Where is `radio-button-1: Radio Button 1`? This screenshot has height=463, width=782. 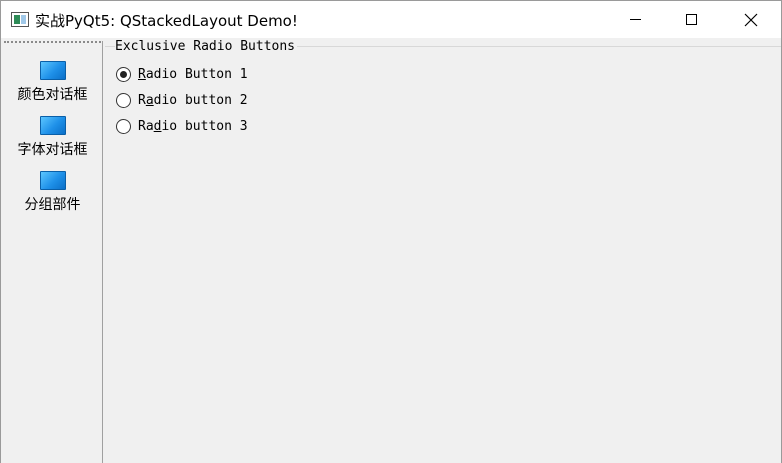
radio-button-1: Radio Button 1 is located at coordinates (182, 74).